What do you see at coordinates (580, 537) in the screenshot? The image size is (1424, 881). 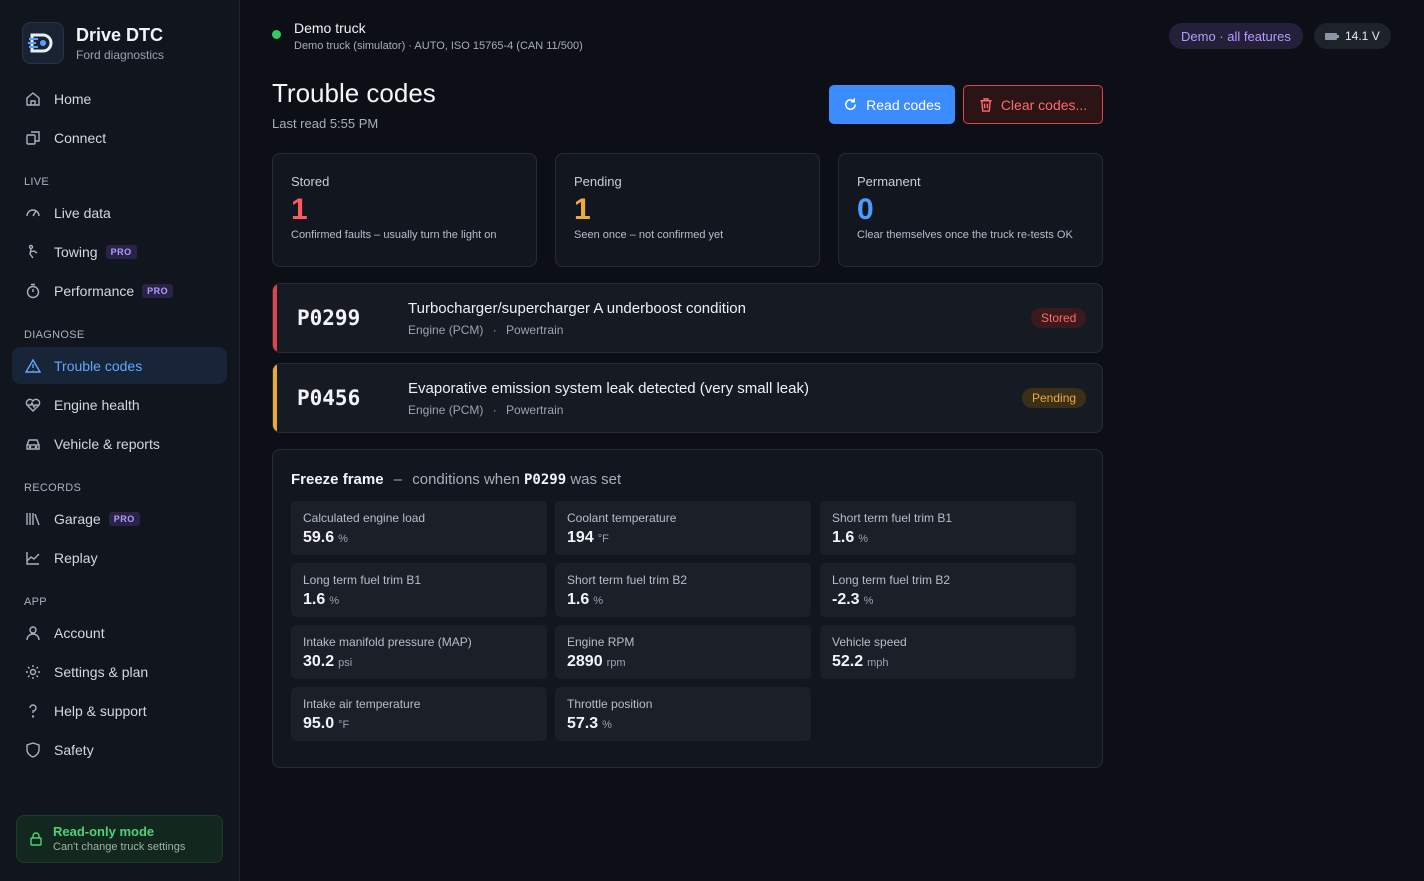 I see `pid-value: 194` at bounding box center [580, 537].